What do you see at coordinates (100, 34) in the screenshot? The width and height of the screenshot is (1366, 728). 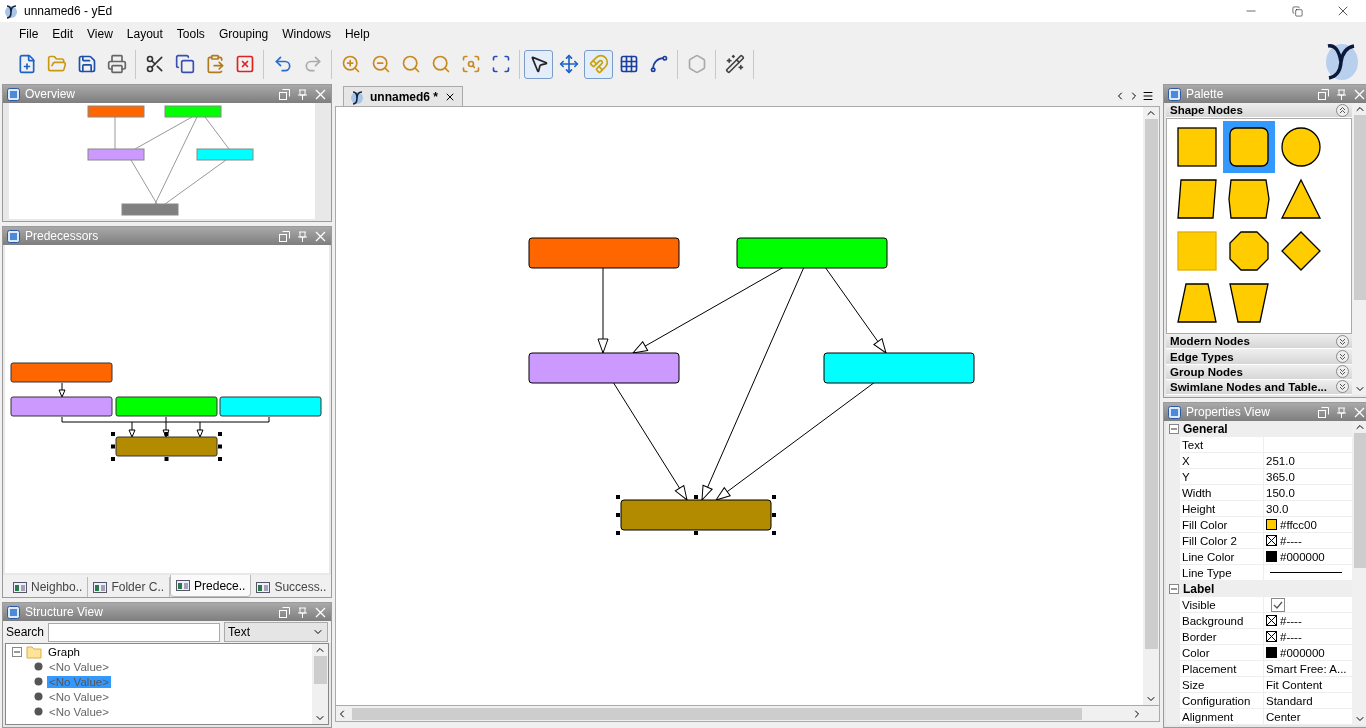 I see `menu-item: View` at bounding box center [100, 34].